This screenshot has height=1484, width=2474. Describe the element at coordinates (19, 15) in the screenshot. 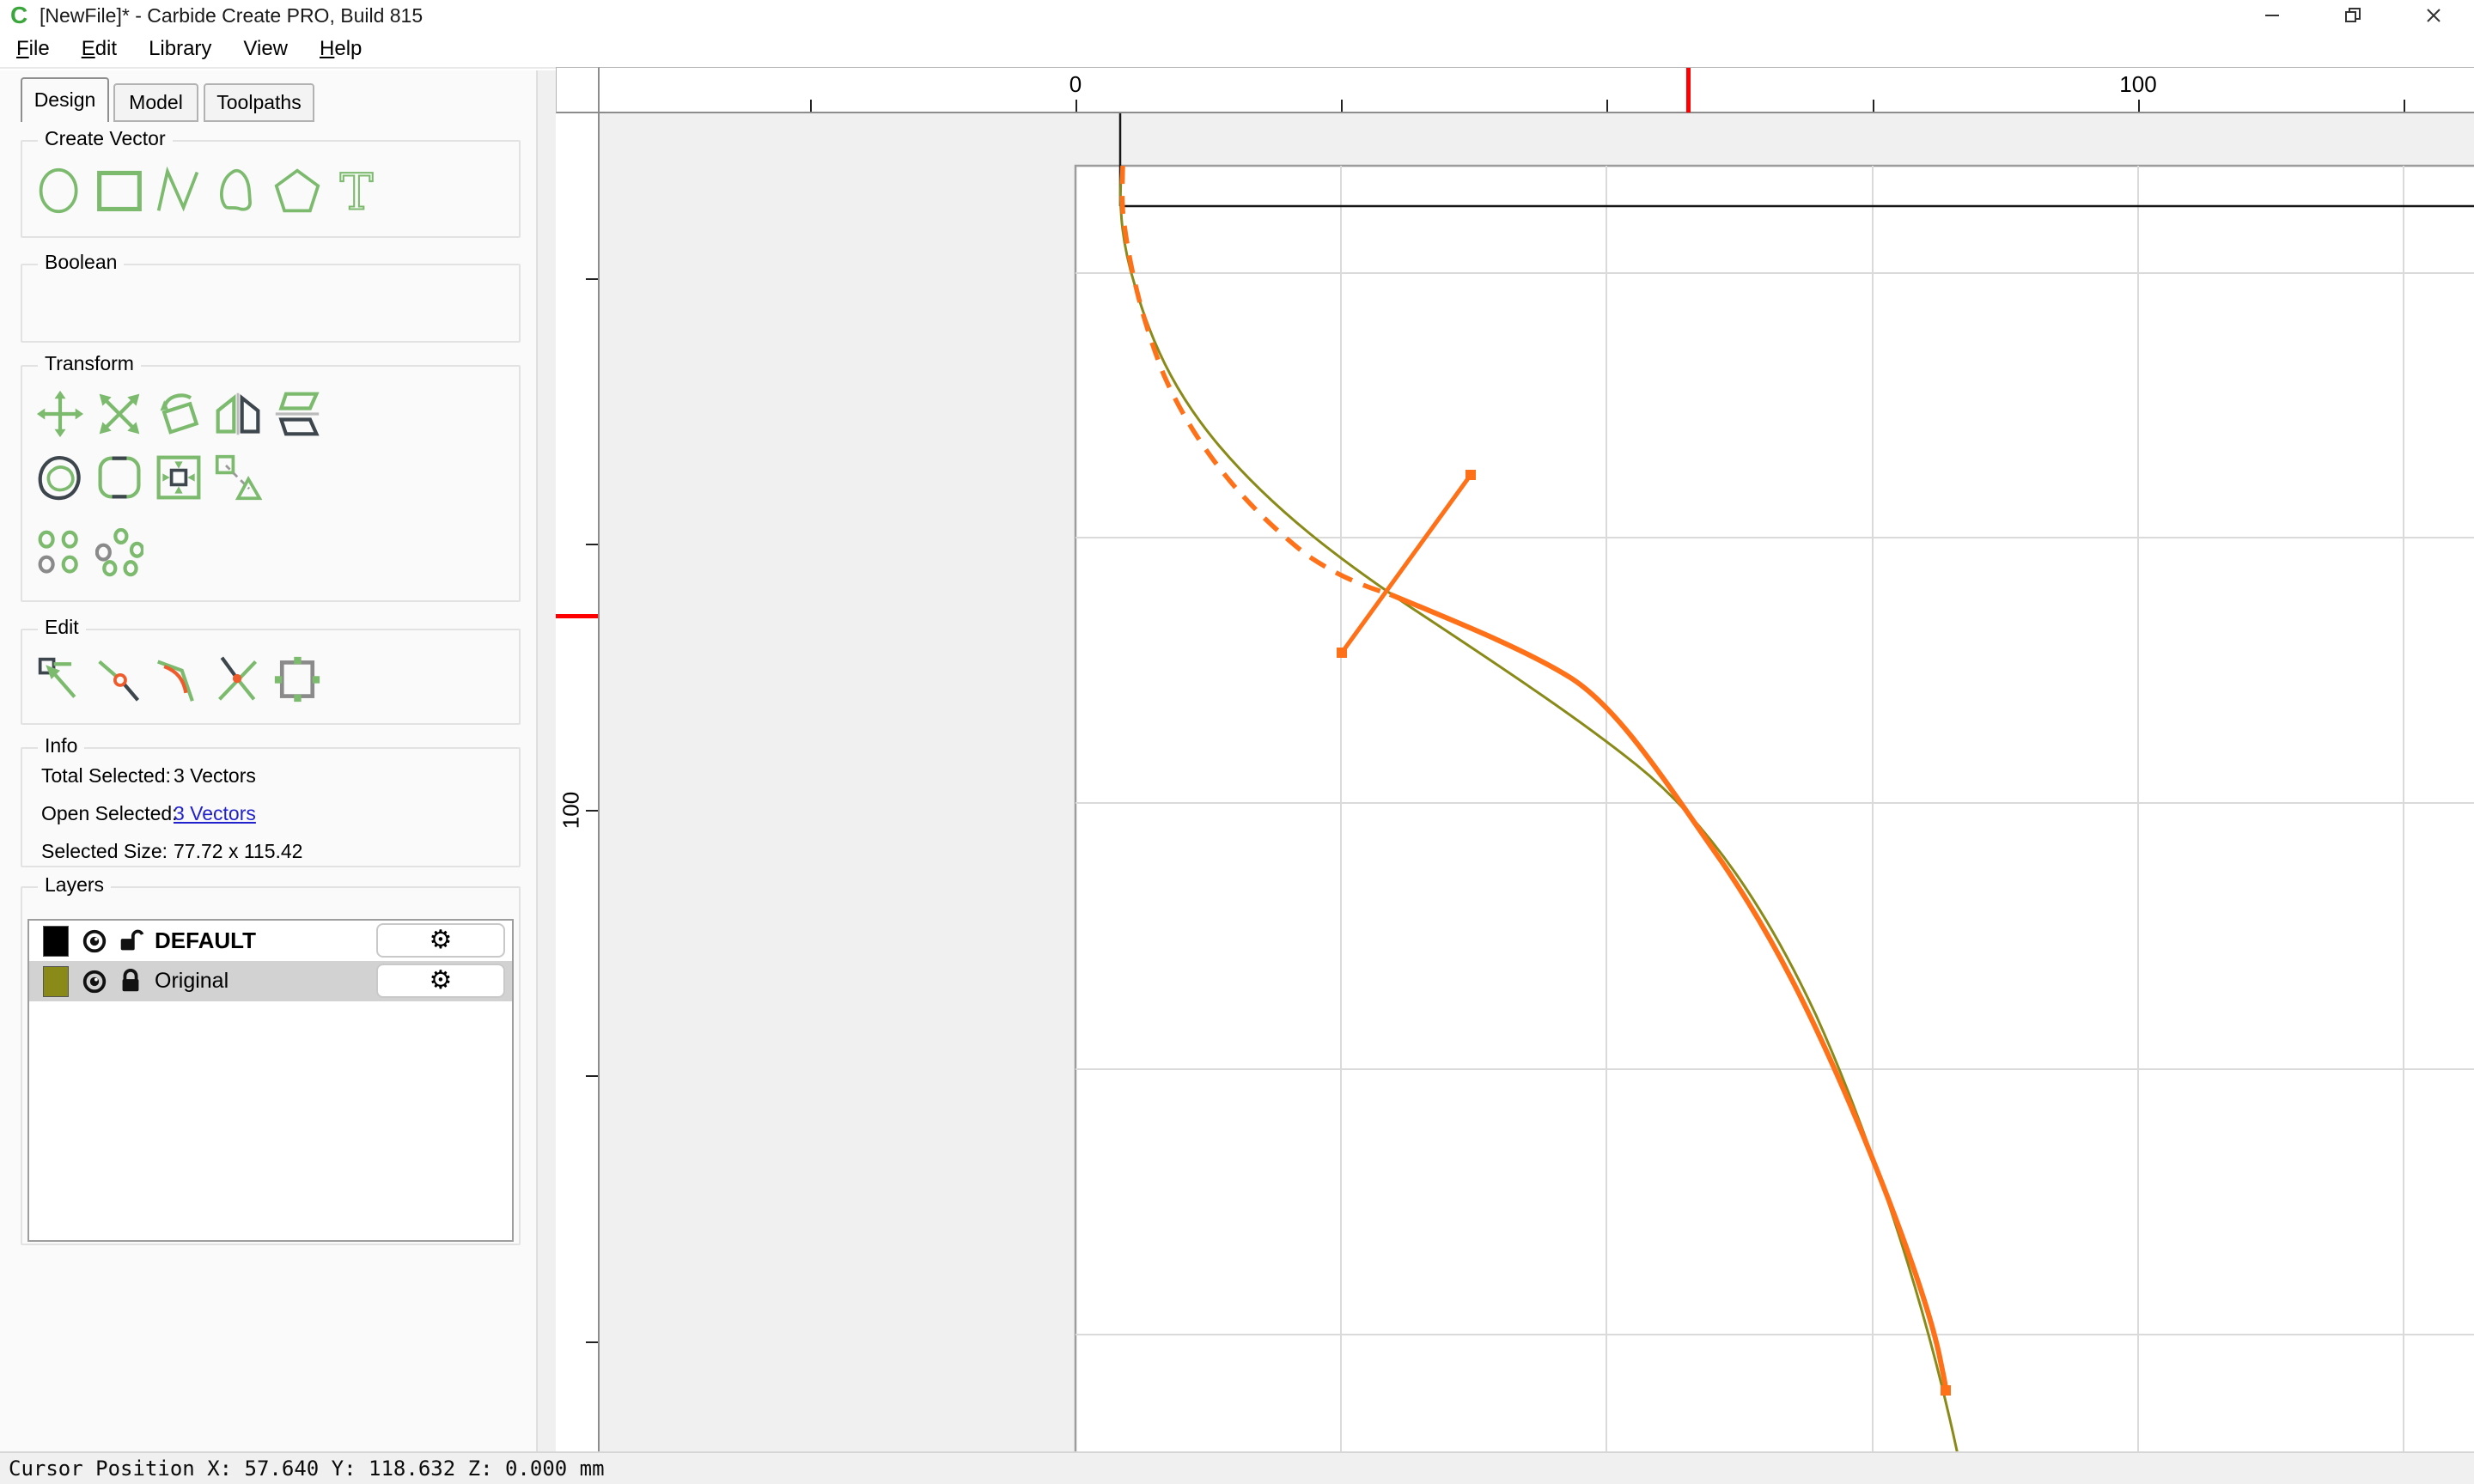

I see `app-logo-icon: C` at that location.